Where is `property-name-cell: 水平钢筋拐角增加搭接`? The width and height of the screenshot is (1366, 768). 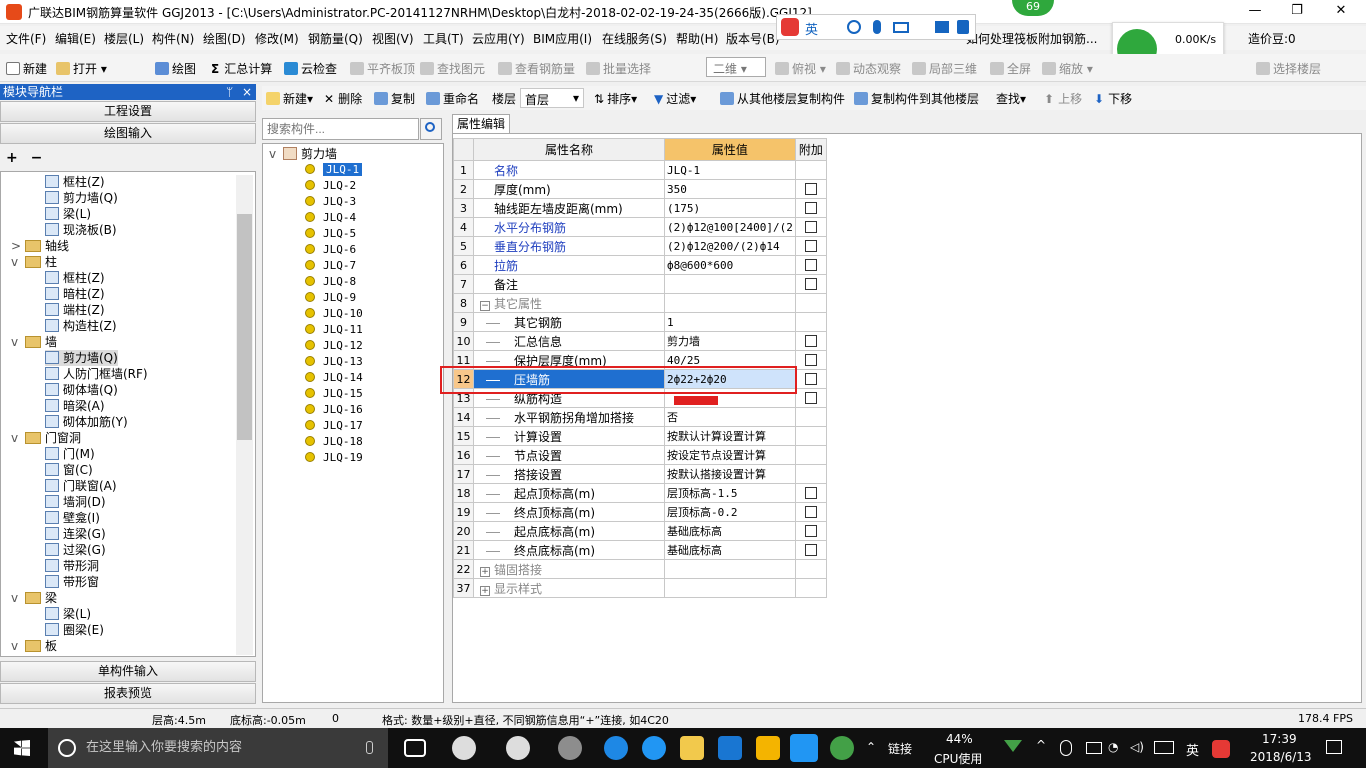
property-name-cell: 水平钢筋拐角增加搭接 is located at coordinates (569, 417).